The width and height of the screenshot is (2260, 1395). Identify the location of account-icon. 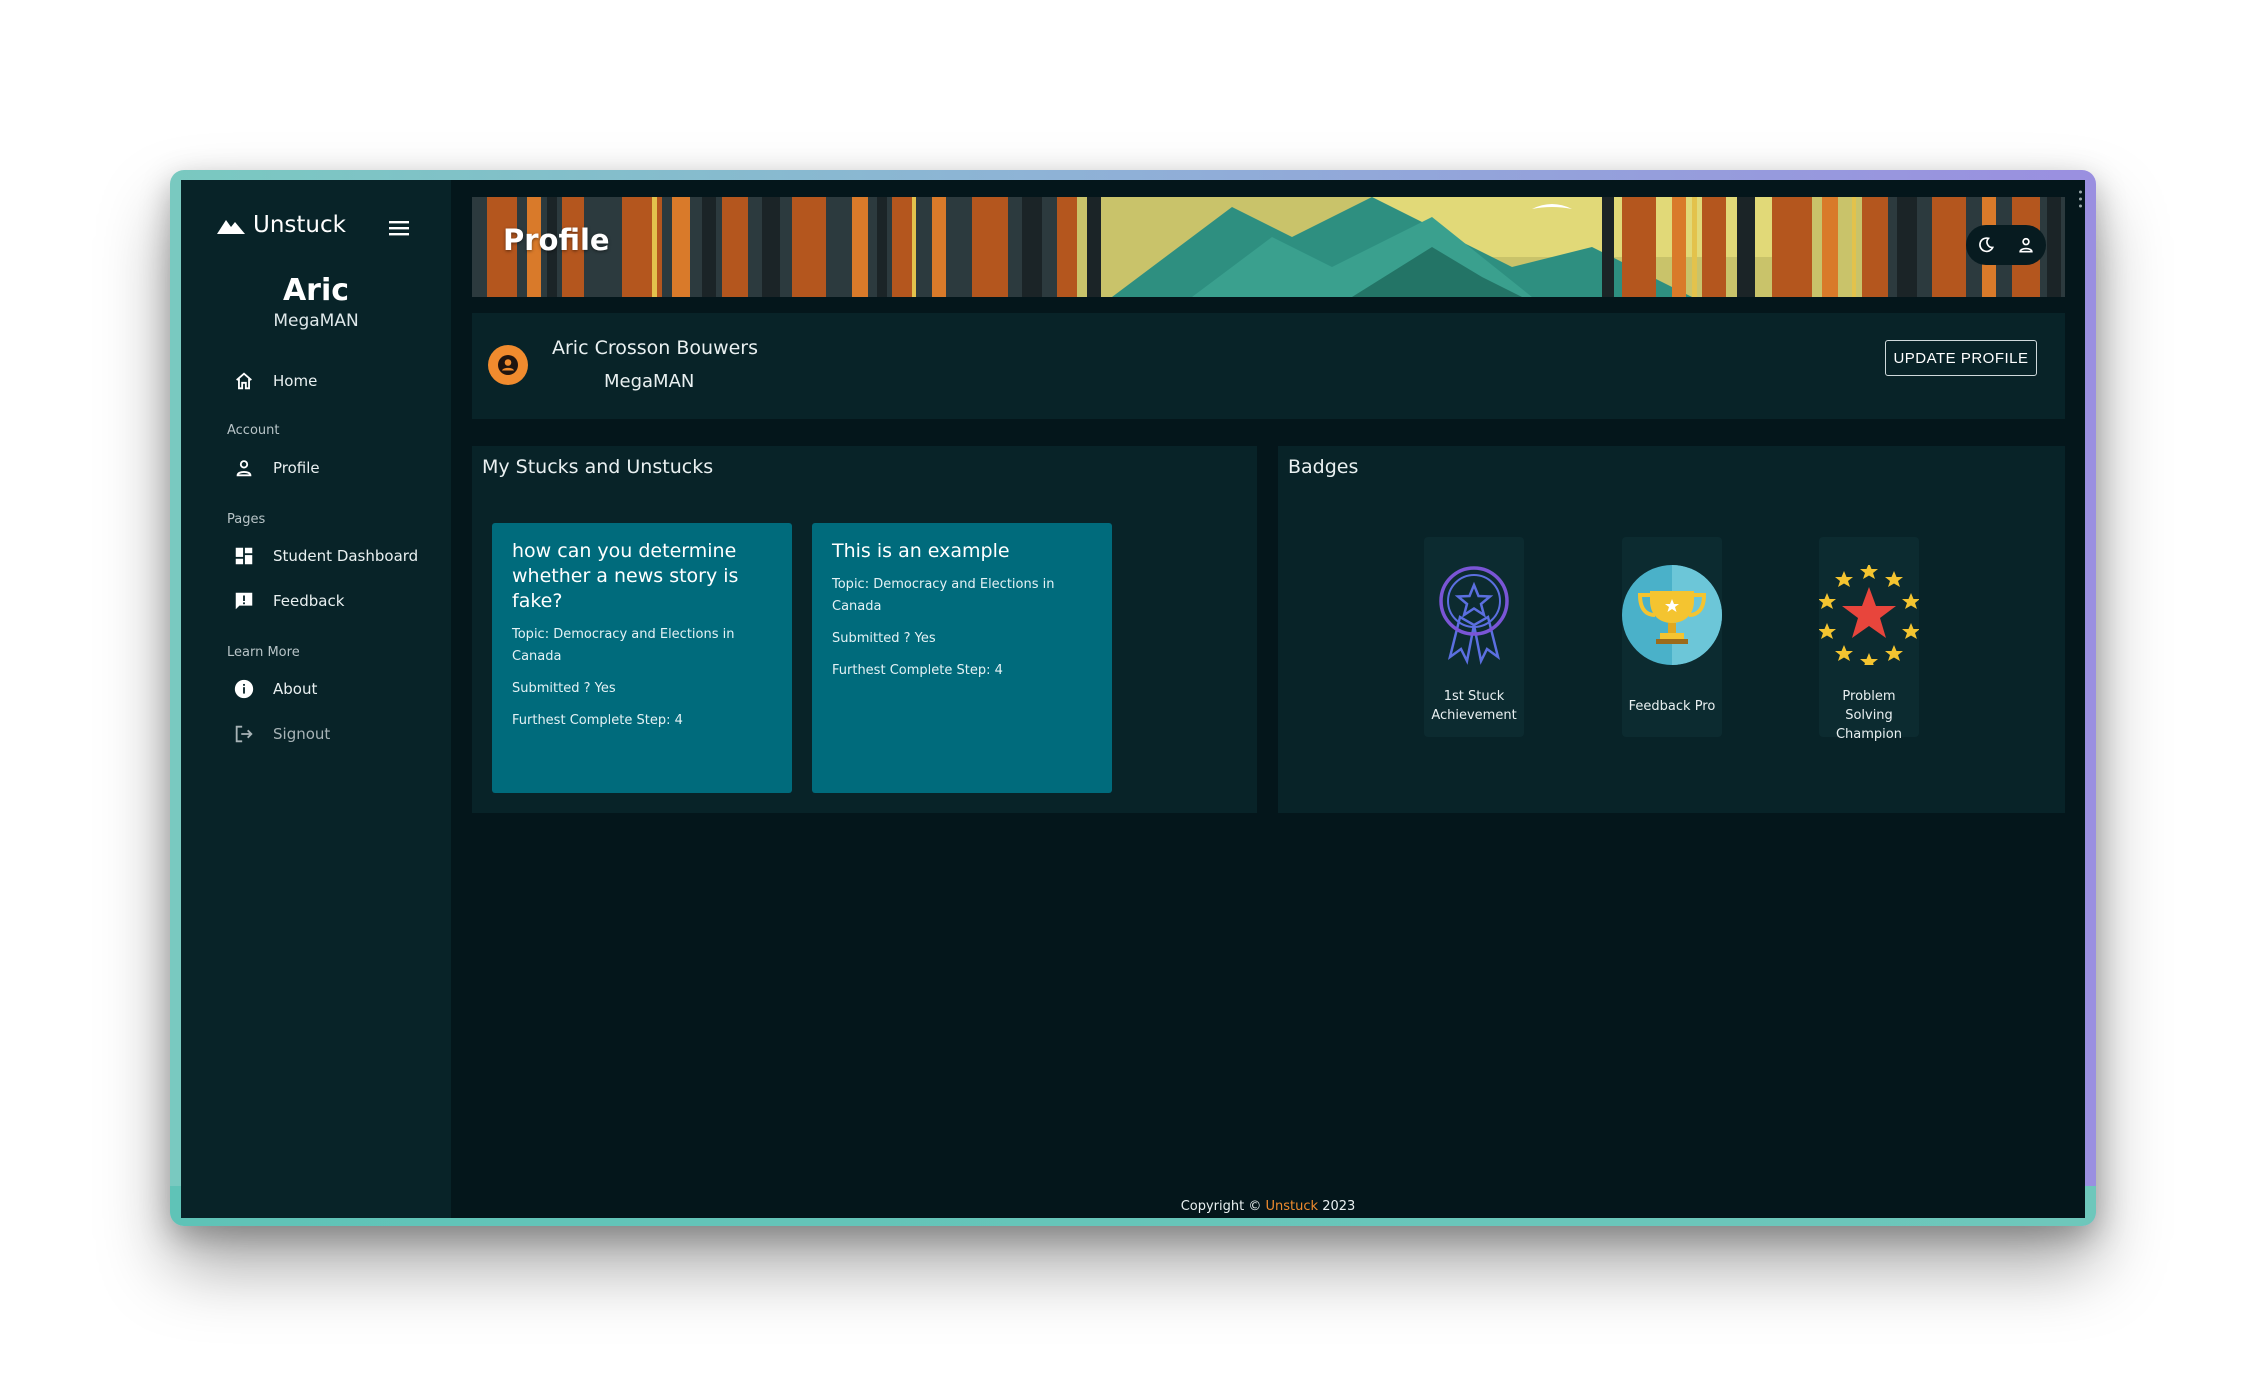
(2026, 245).